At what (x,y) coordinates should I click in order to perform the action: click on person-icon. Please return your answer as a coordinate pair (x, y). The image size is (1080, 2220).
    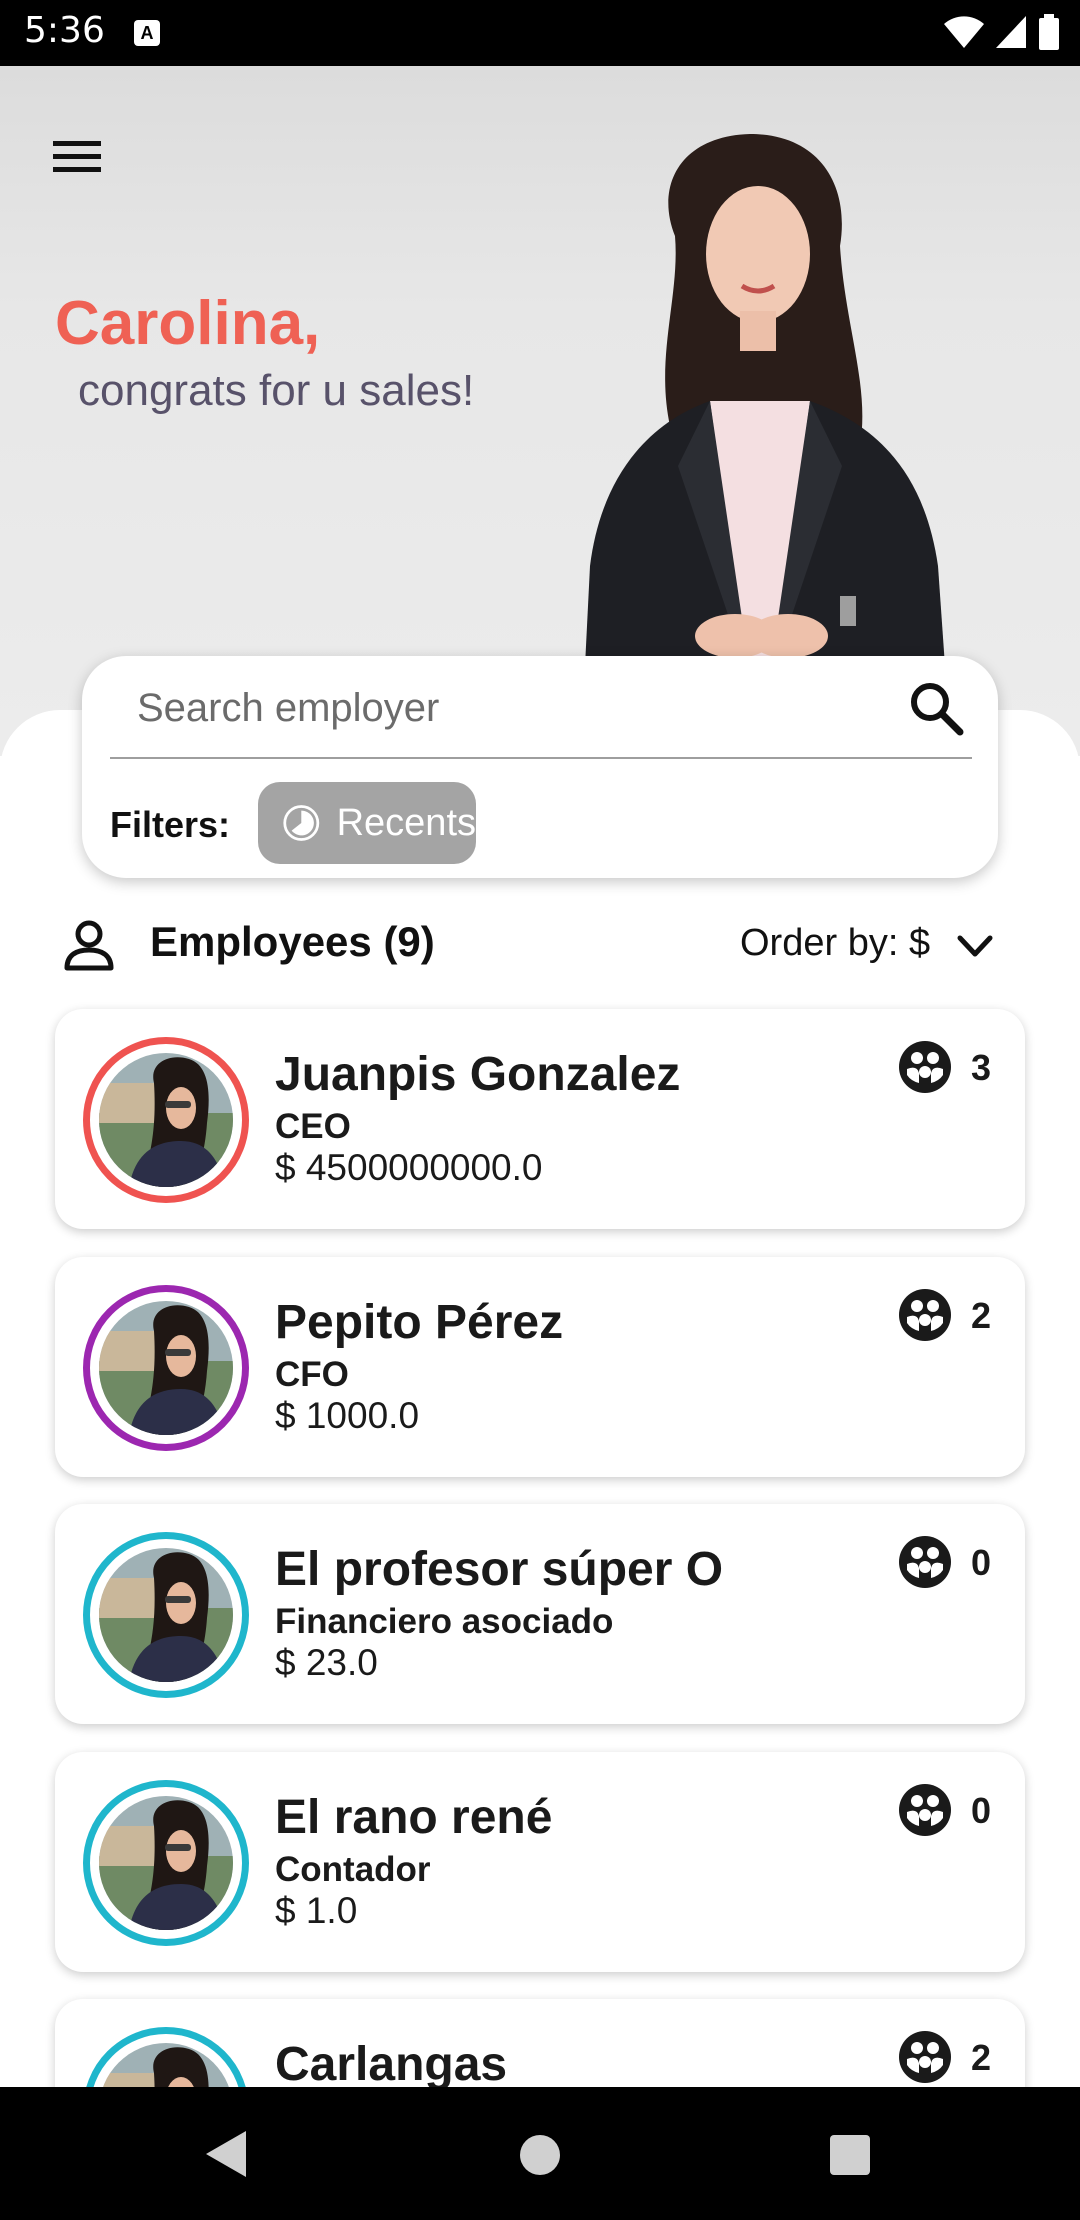
    Looking at the image, I should click on (89, 945).